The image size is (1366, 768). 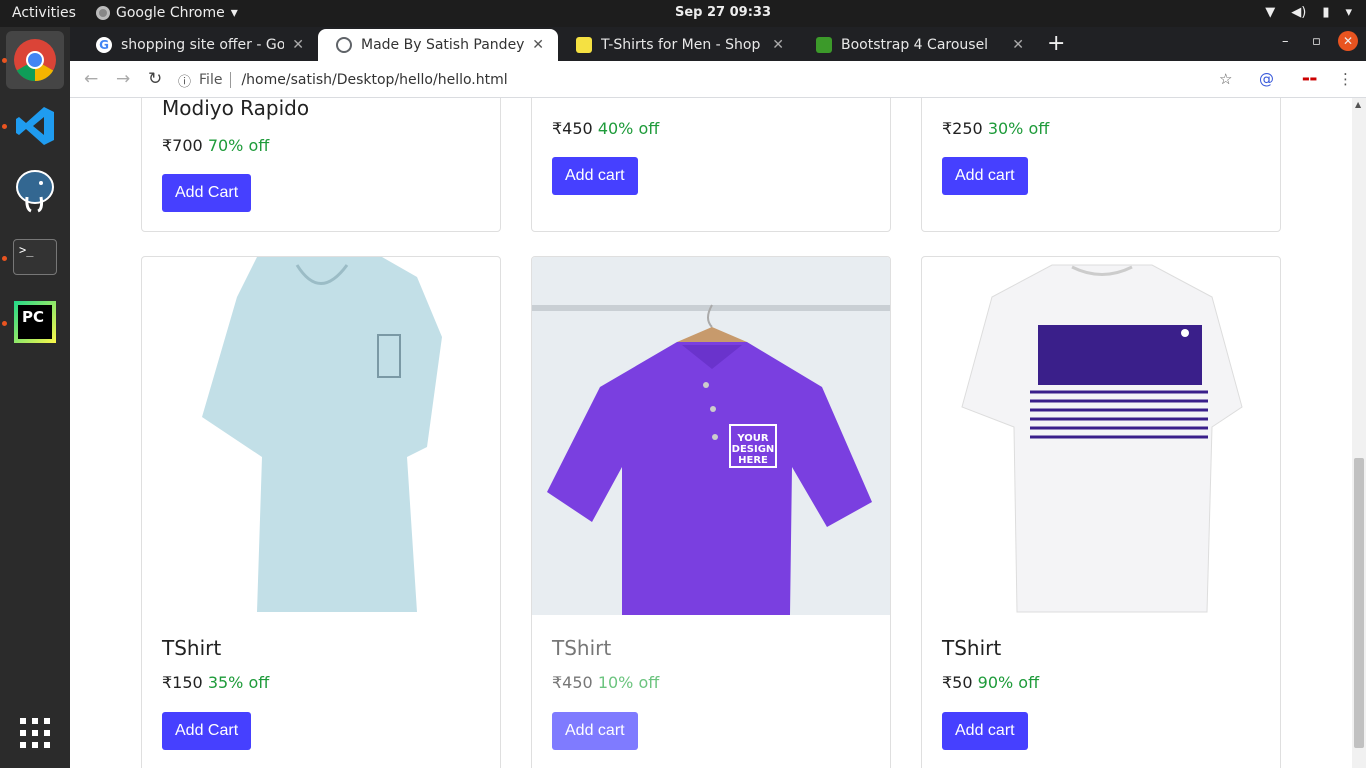 I want to click on globe-icon, so click(x=344, y=45).